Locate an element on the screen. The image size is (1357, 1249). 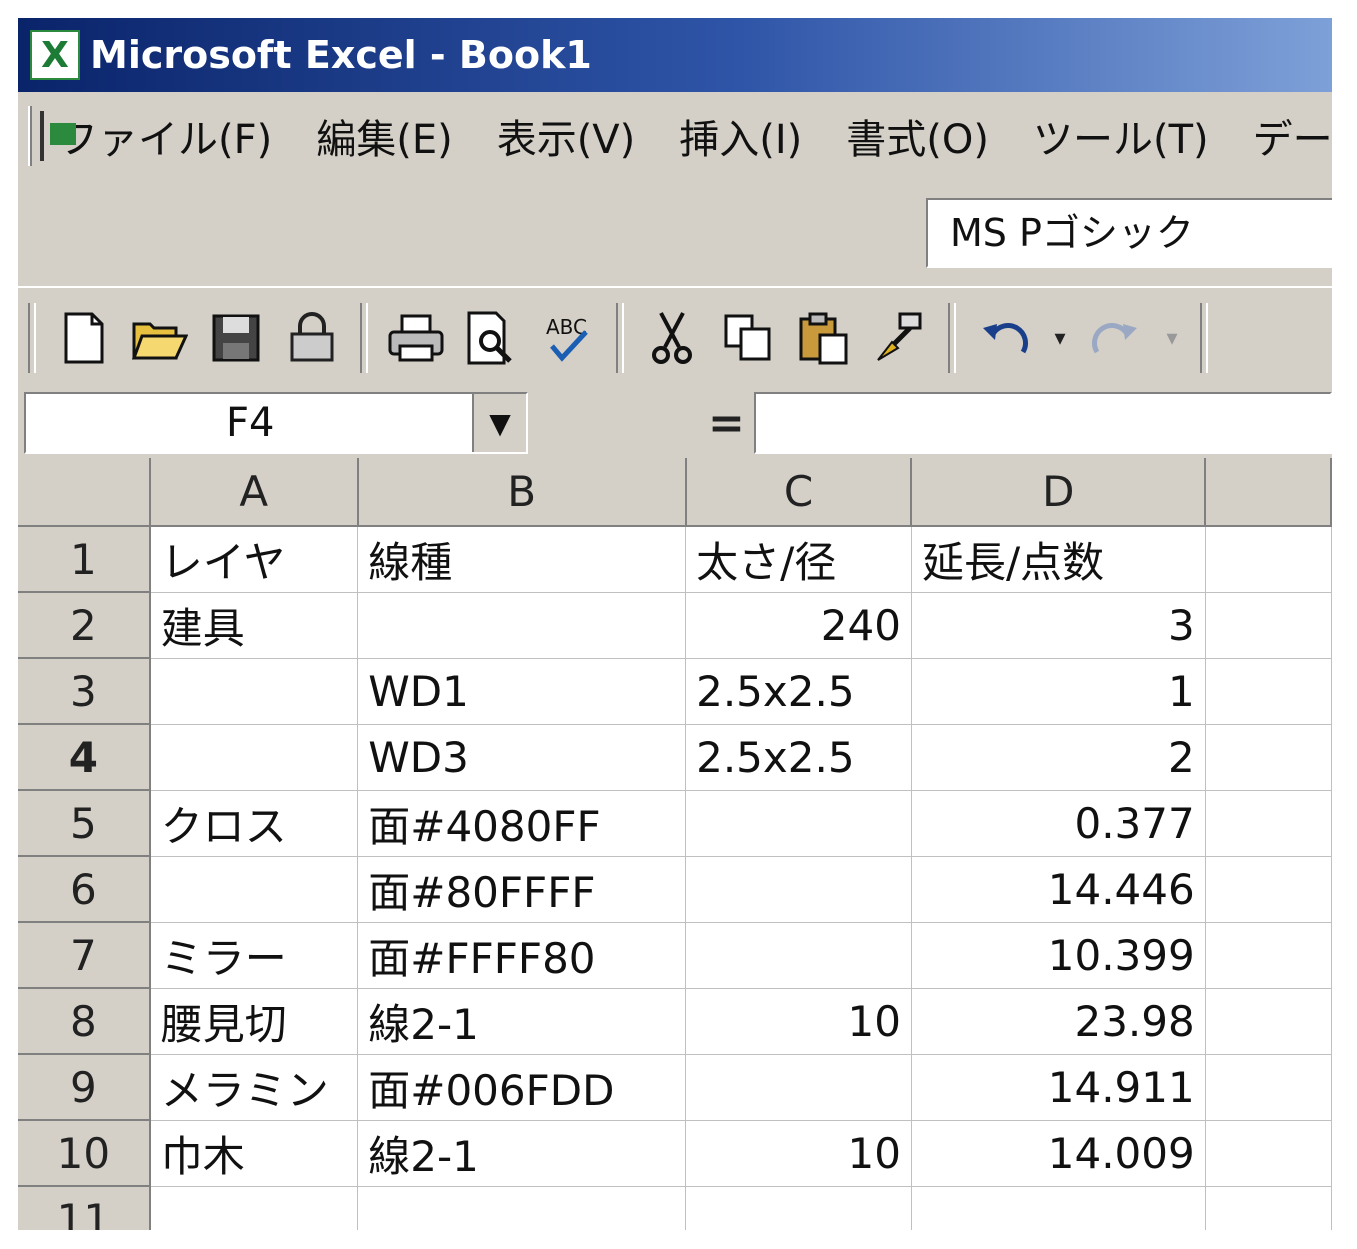
row-header: 1 is located at coordinates (84, 559).